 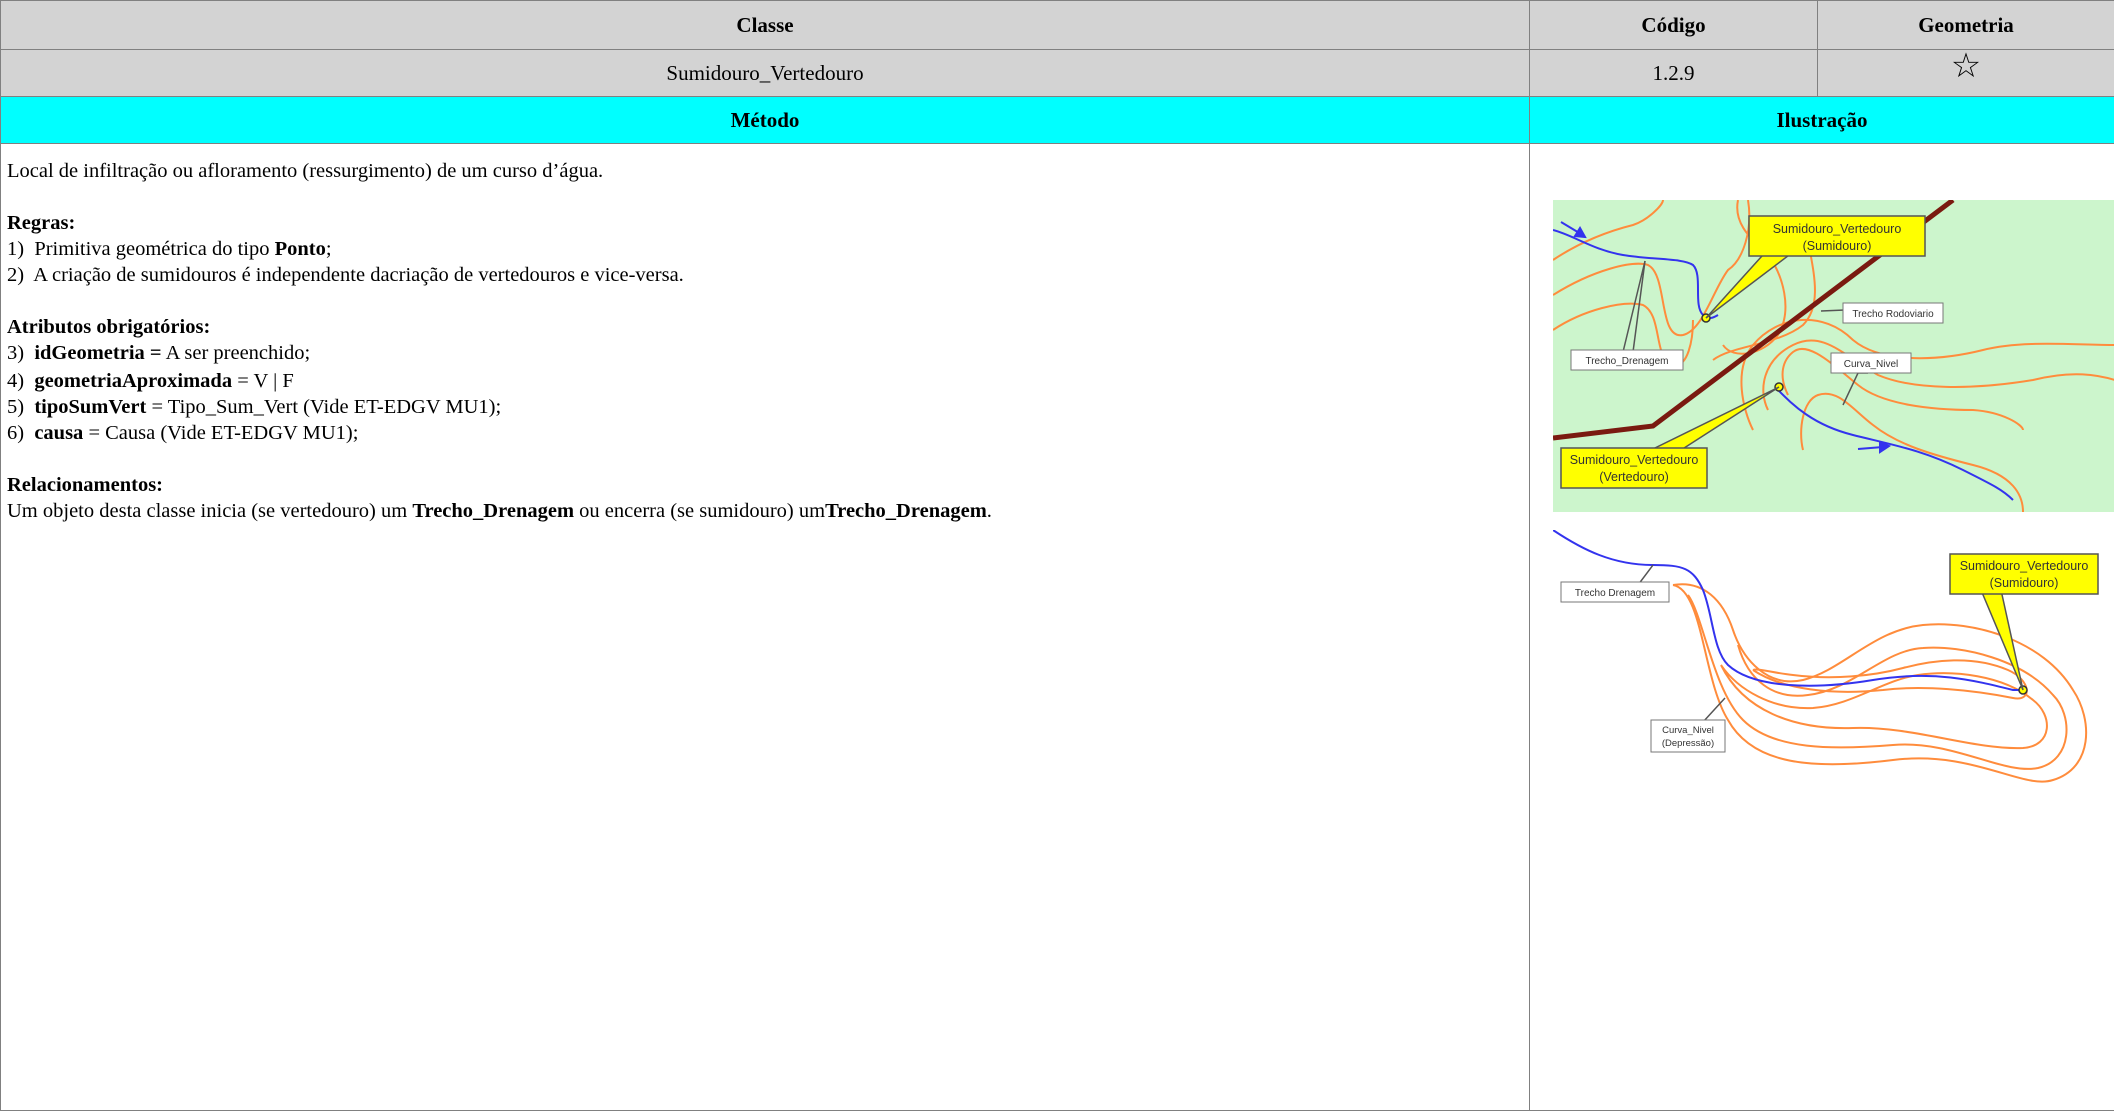 I want to click on svg-text: Trecho_Drenagem, so click(x=1626, y=361).